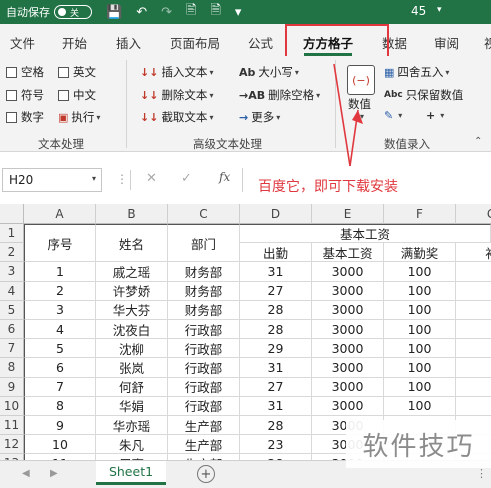  Describe the element at coordinates (224, 177) in the screenshot. I see `insert-function-icon: fx` at that location.